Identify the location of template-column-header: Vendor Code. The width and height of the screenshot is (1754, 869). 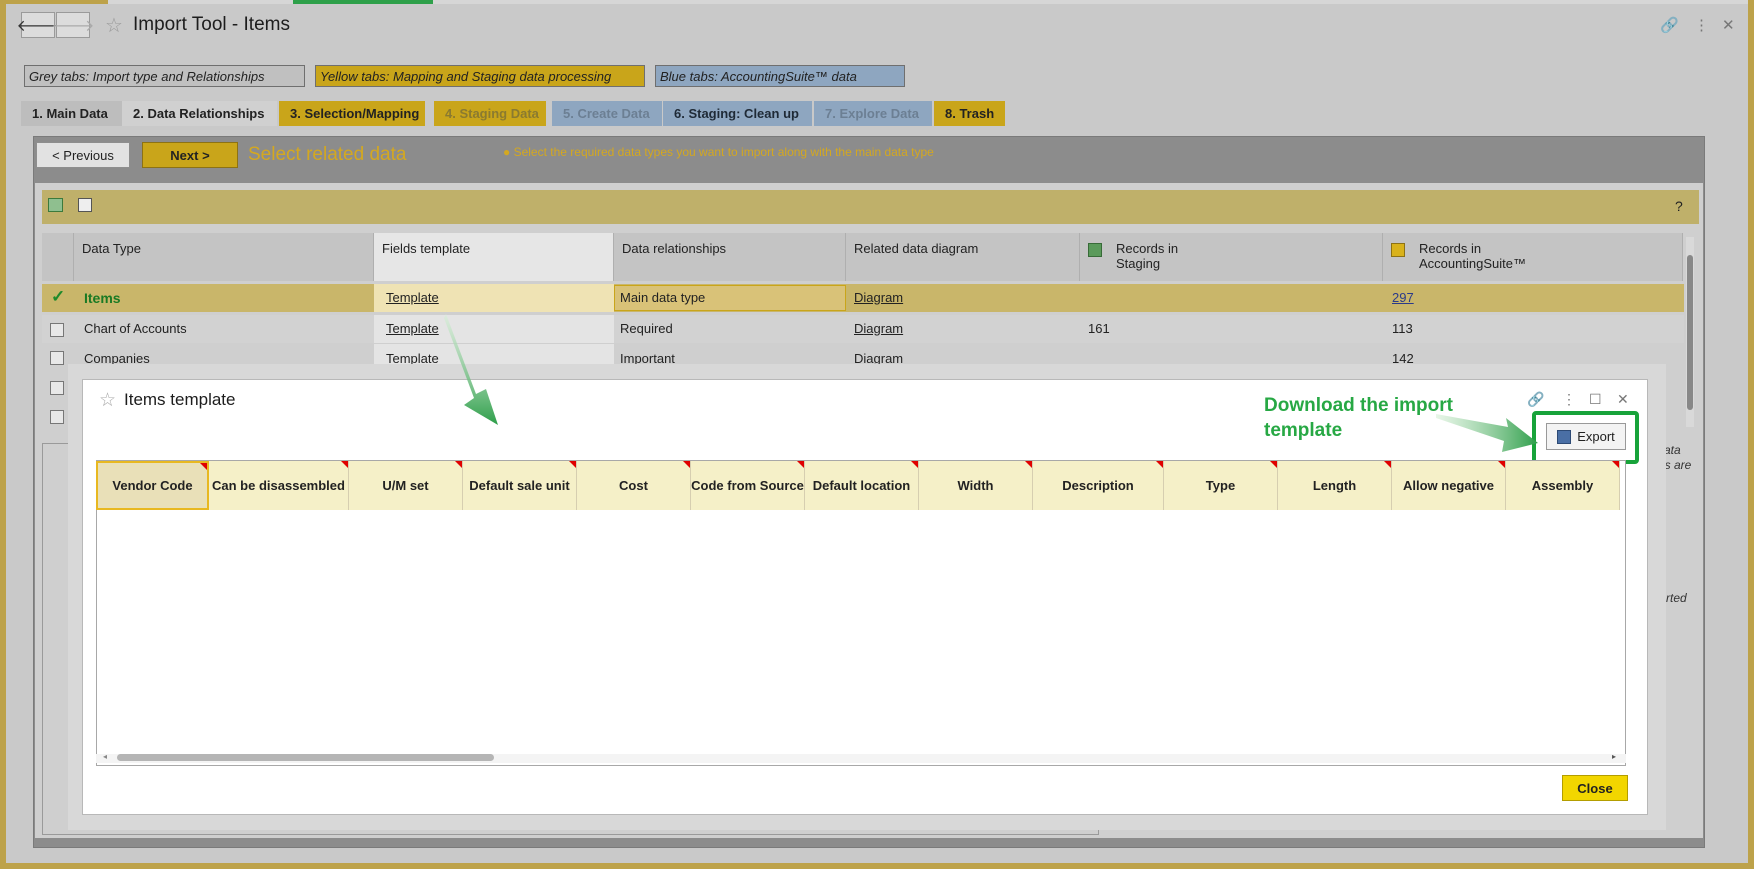
(152, 485).